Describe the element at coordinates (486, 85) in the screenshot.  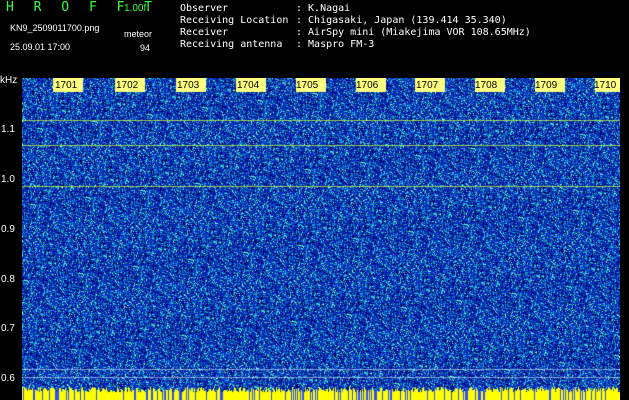
I see `x-tick-label: 1708` at that location.